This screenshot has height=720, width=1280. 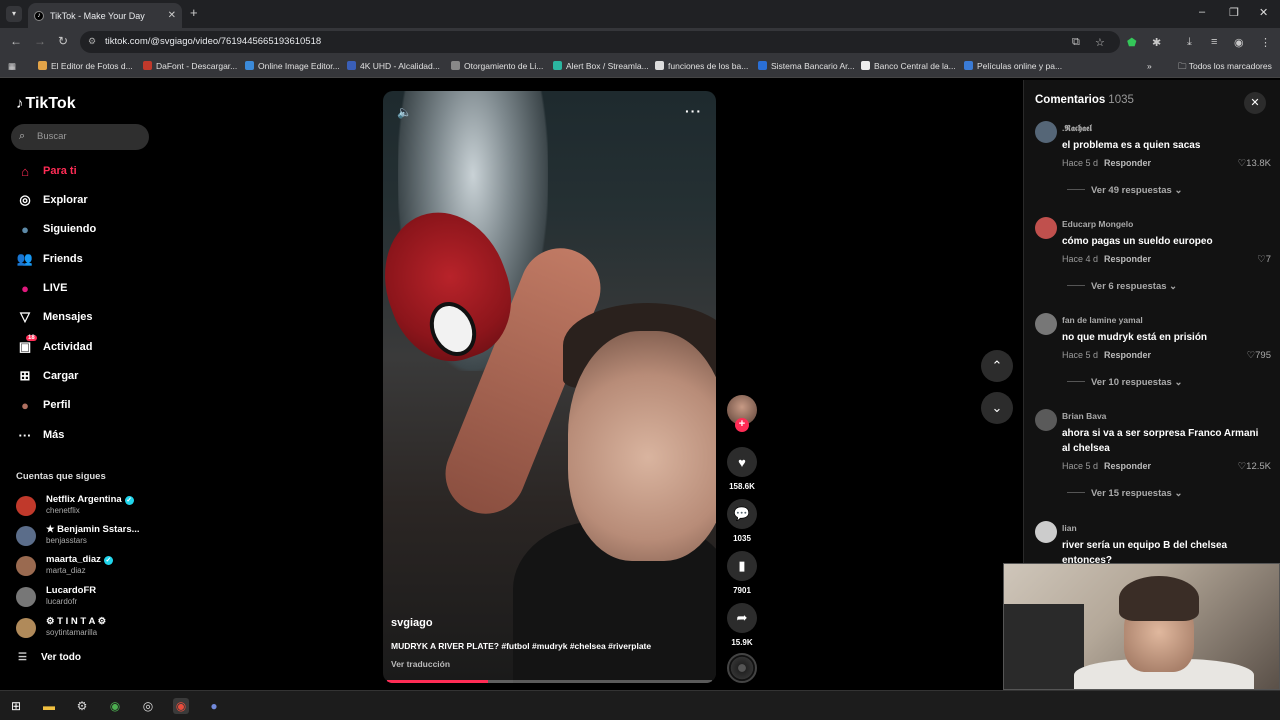 What do you see at coordinates (40, 41) in the screenshot?
I see `forward-button: →` at bounding box center [40, 41].